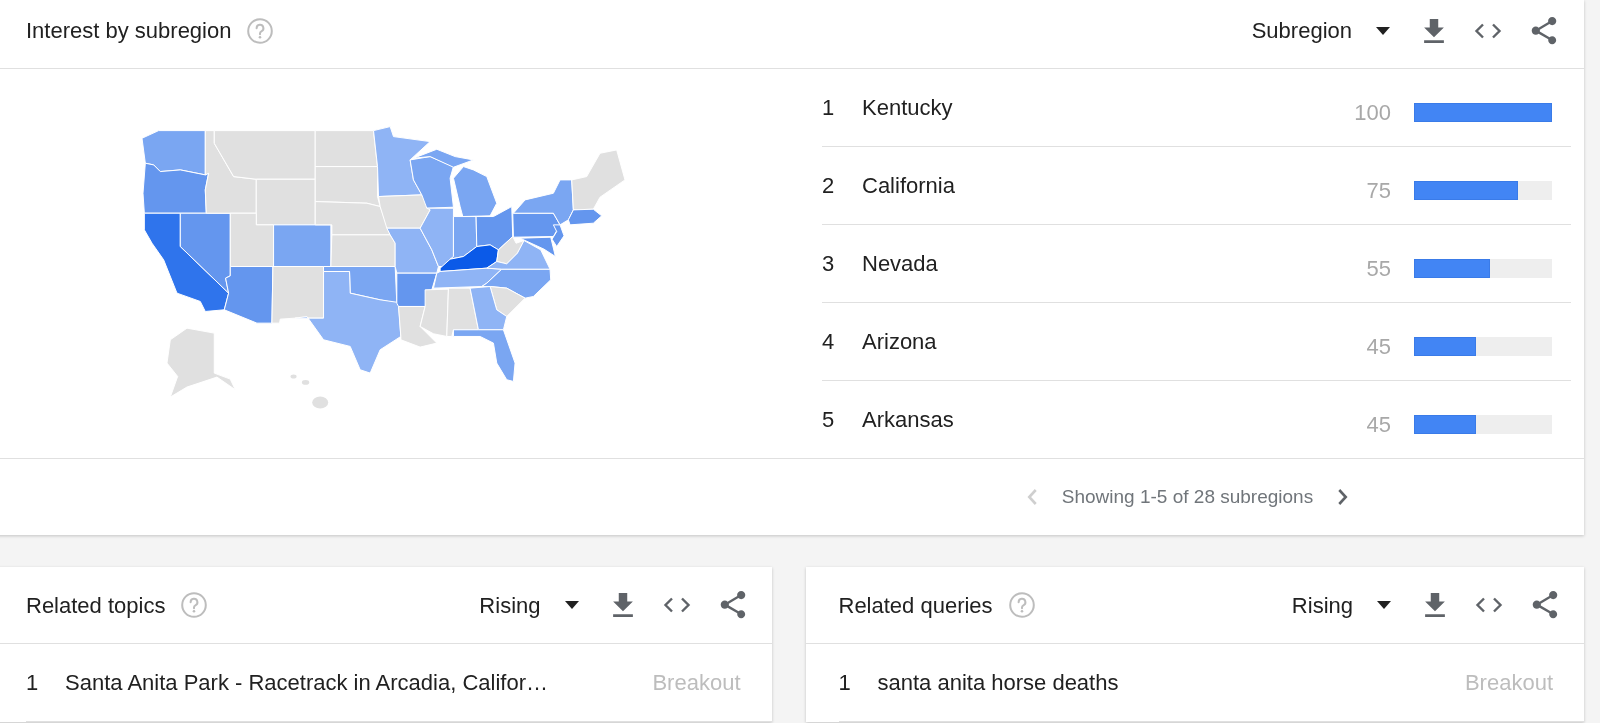 Image resolution: width=1600 pixels, height=723 pixels. I want to click on panel-title: Related queries, so click(915, 605).